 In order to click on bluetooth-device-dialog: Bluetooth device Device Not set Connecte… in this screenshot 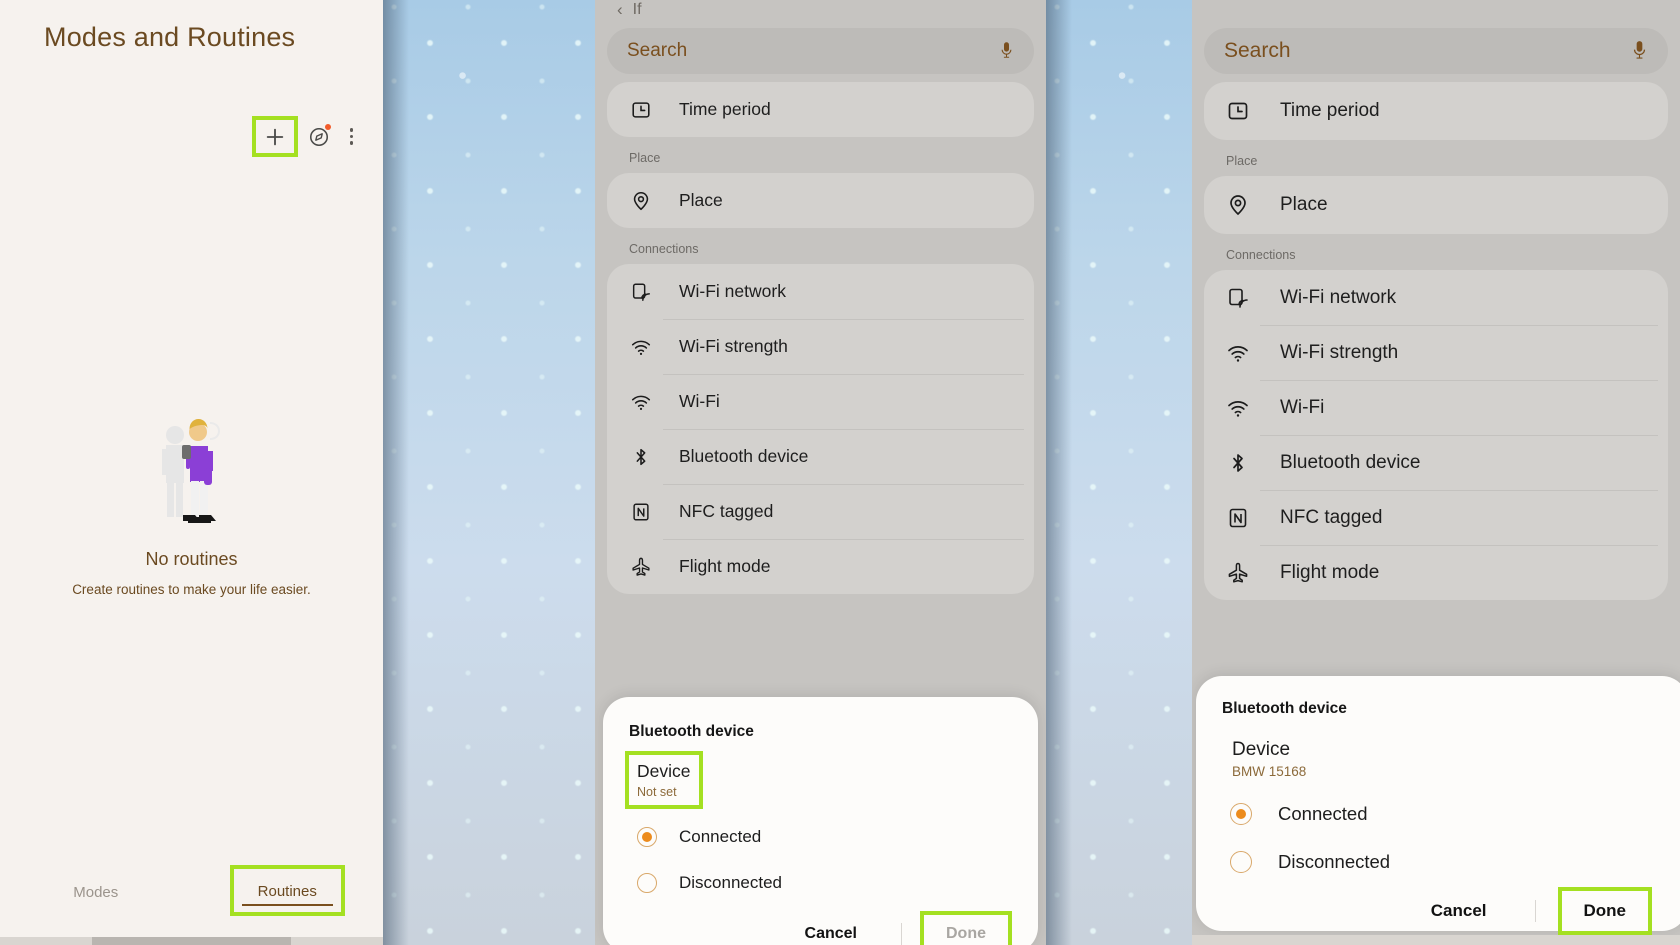, I will do `click(820, 821)`.